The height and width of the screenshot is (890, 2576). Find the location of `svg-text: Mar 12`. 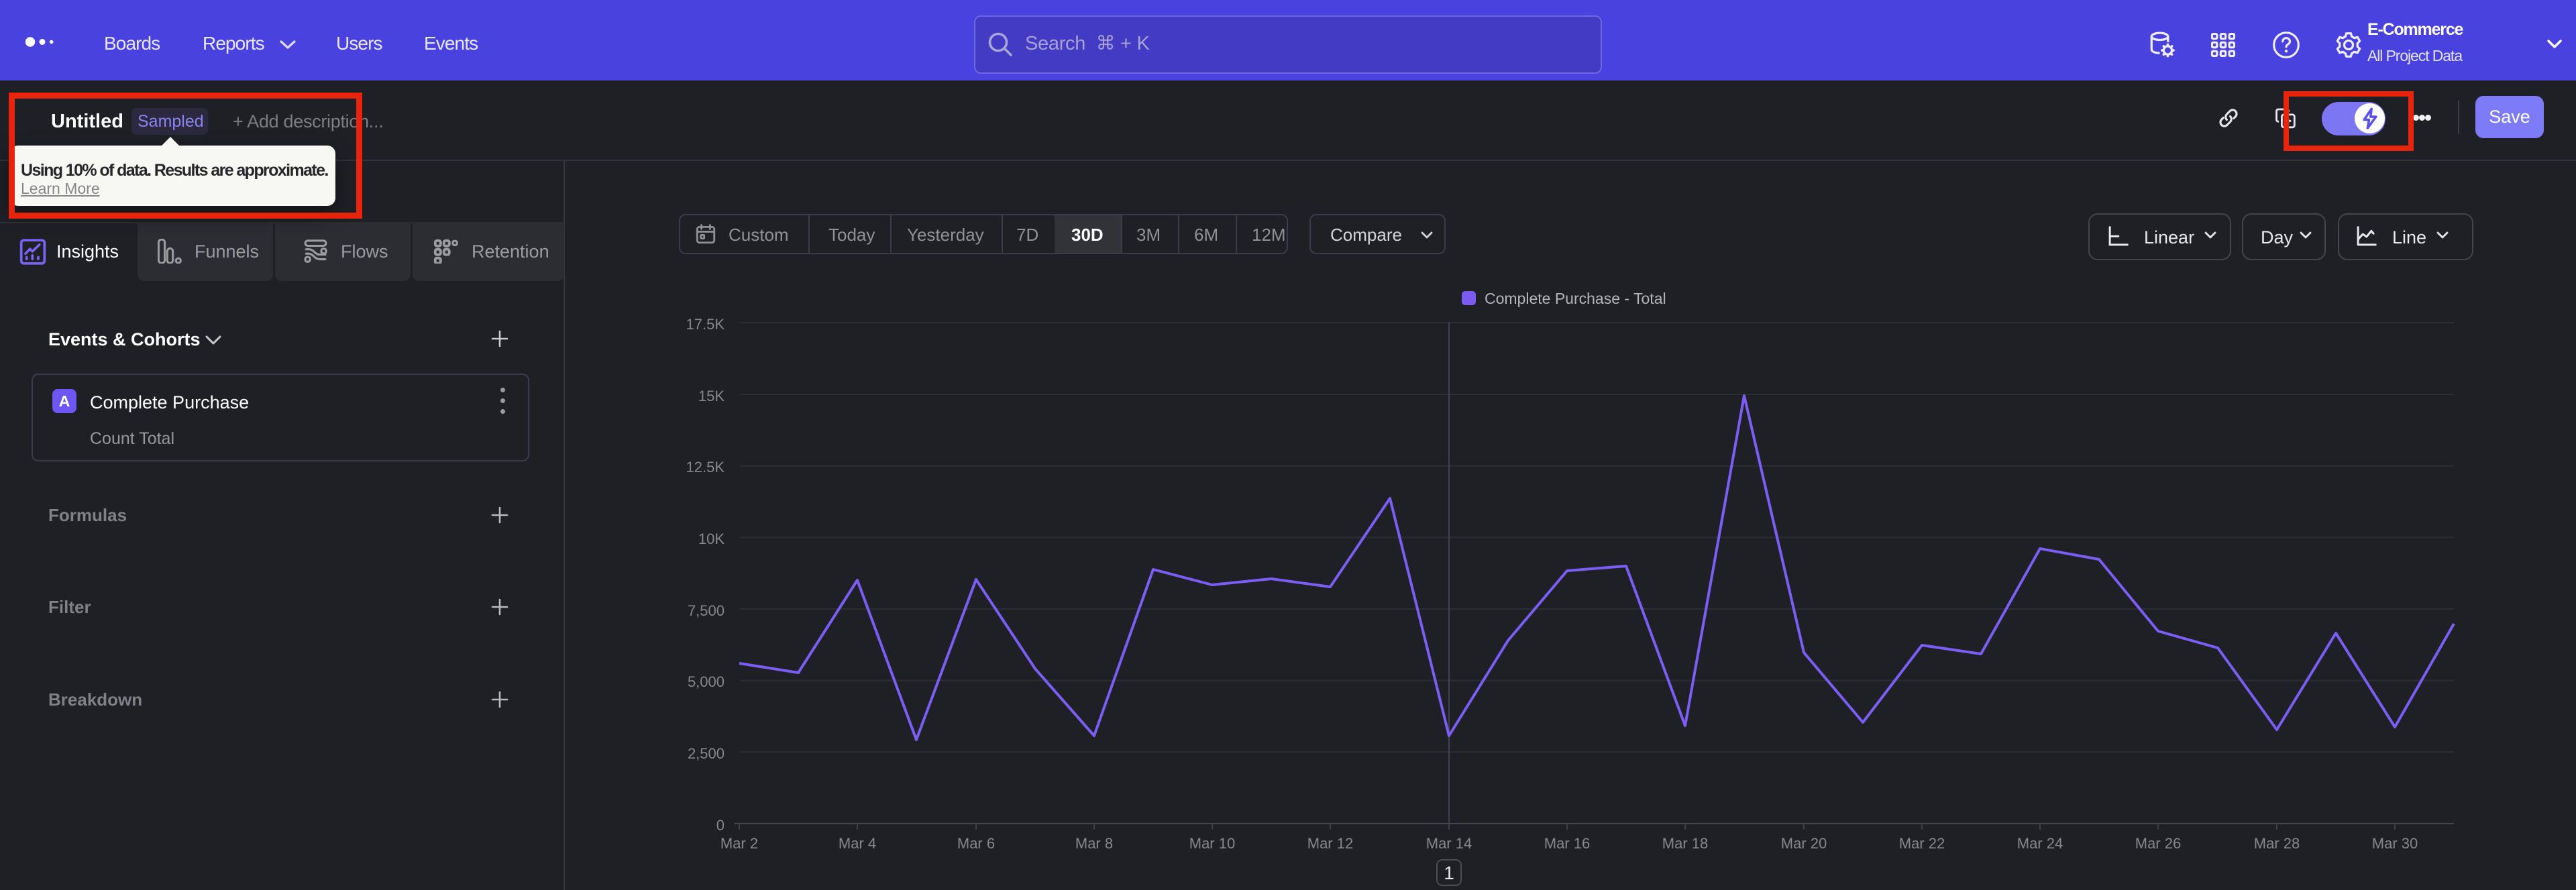

svg-text: Mar 12 is located at coordinates (1330, 843).